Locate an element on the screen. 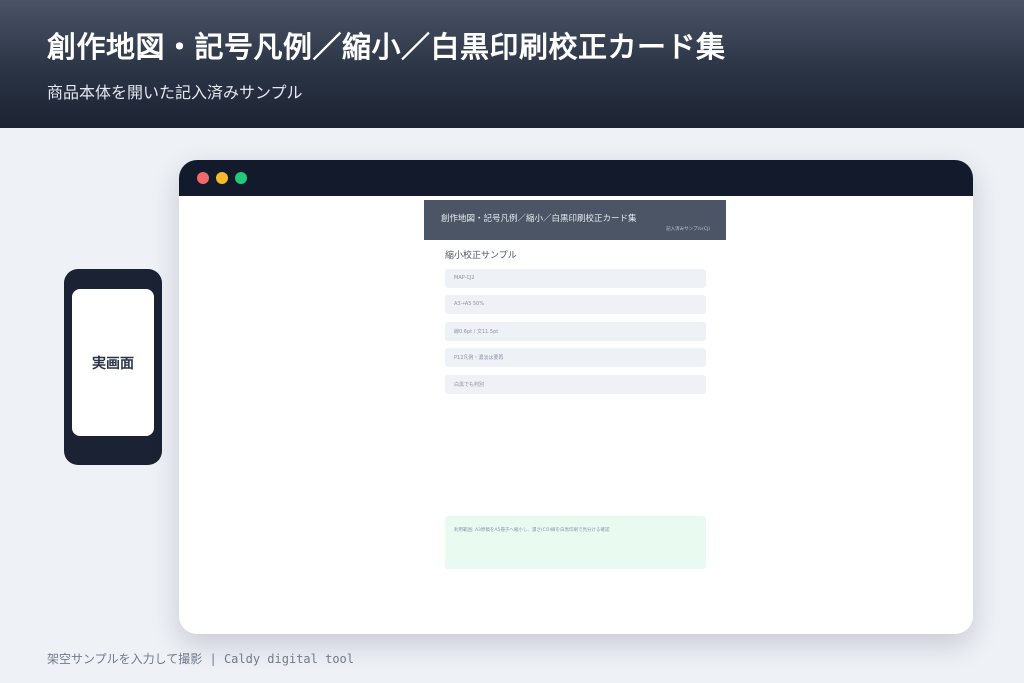 This screenshot has height=683, width=1024. maximize-window-button is located at coordinates (241, 178).